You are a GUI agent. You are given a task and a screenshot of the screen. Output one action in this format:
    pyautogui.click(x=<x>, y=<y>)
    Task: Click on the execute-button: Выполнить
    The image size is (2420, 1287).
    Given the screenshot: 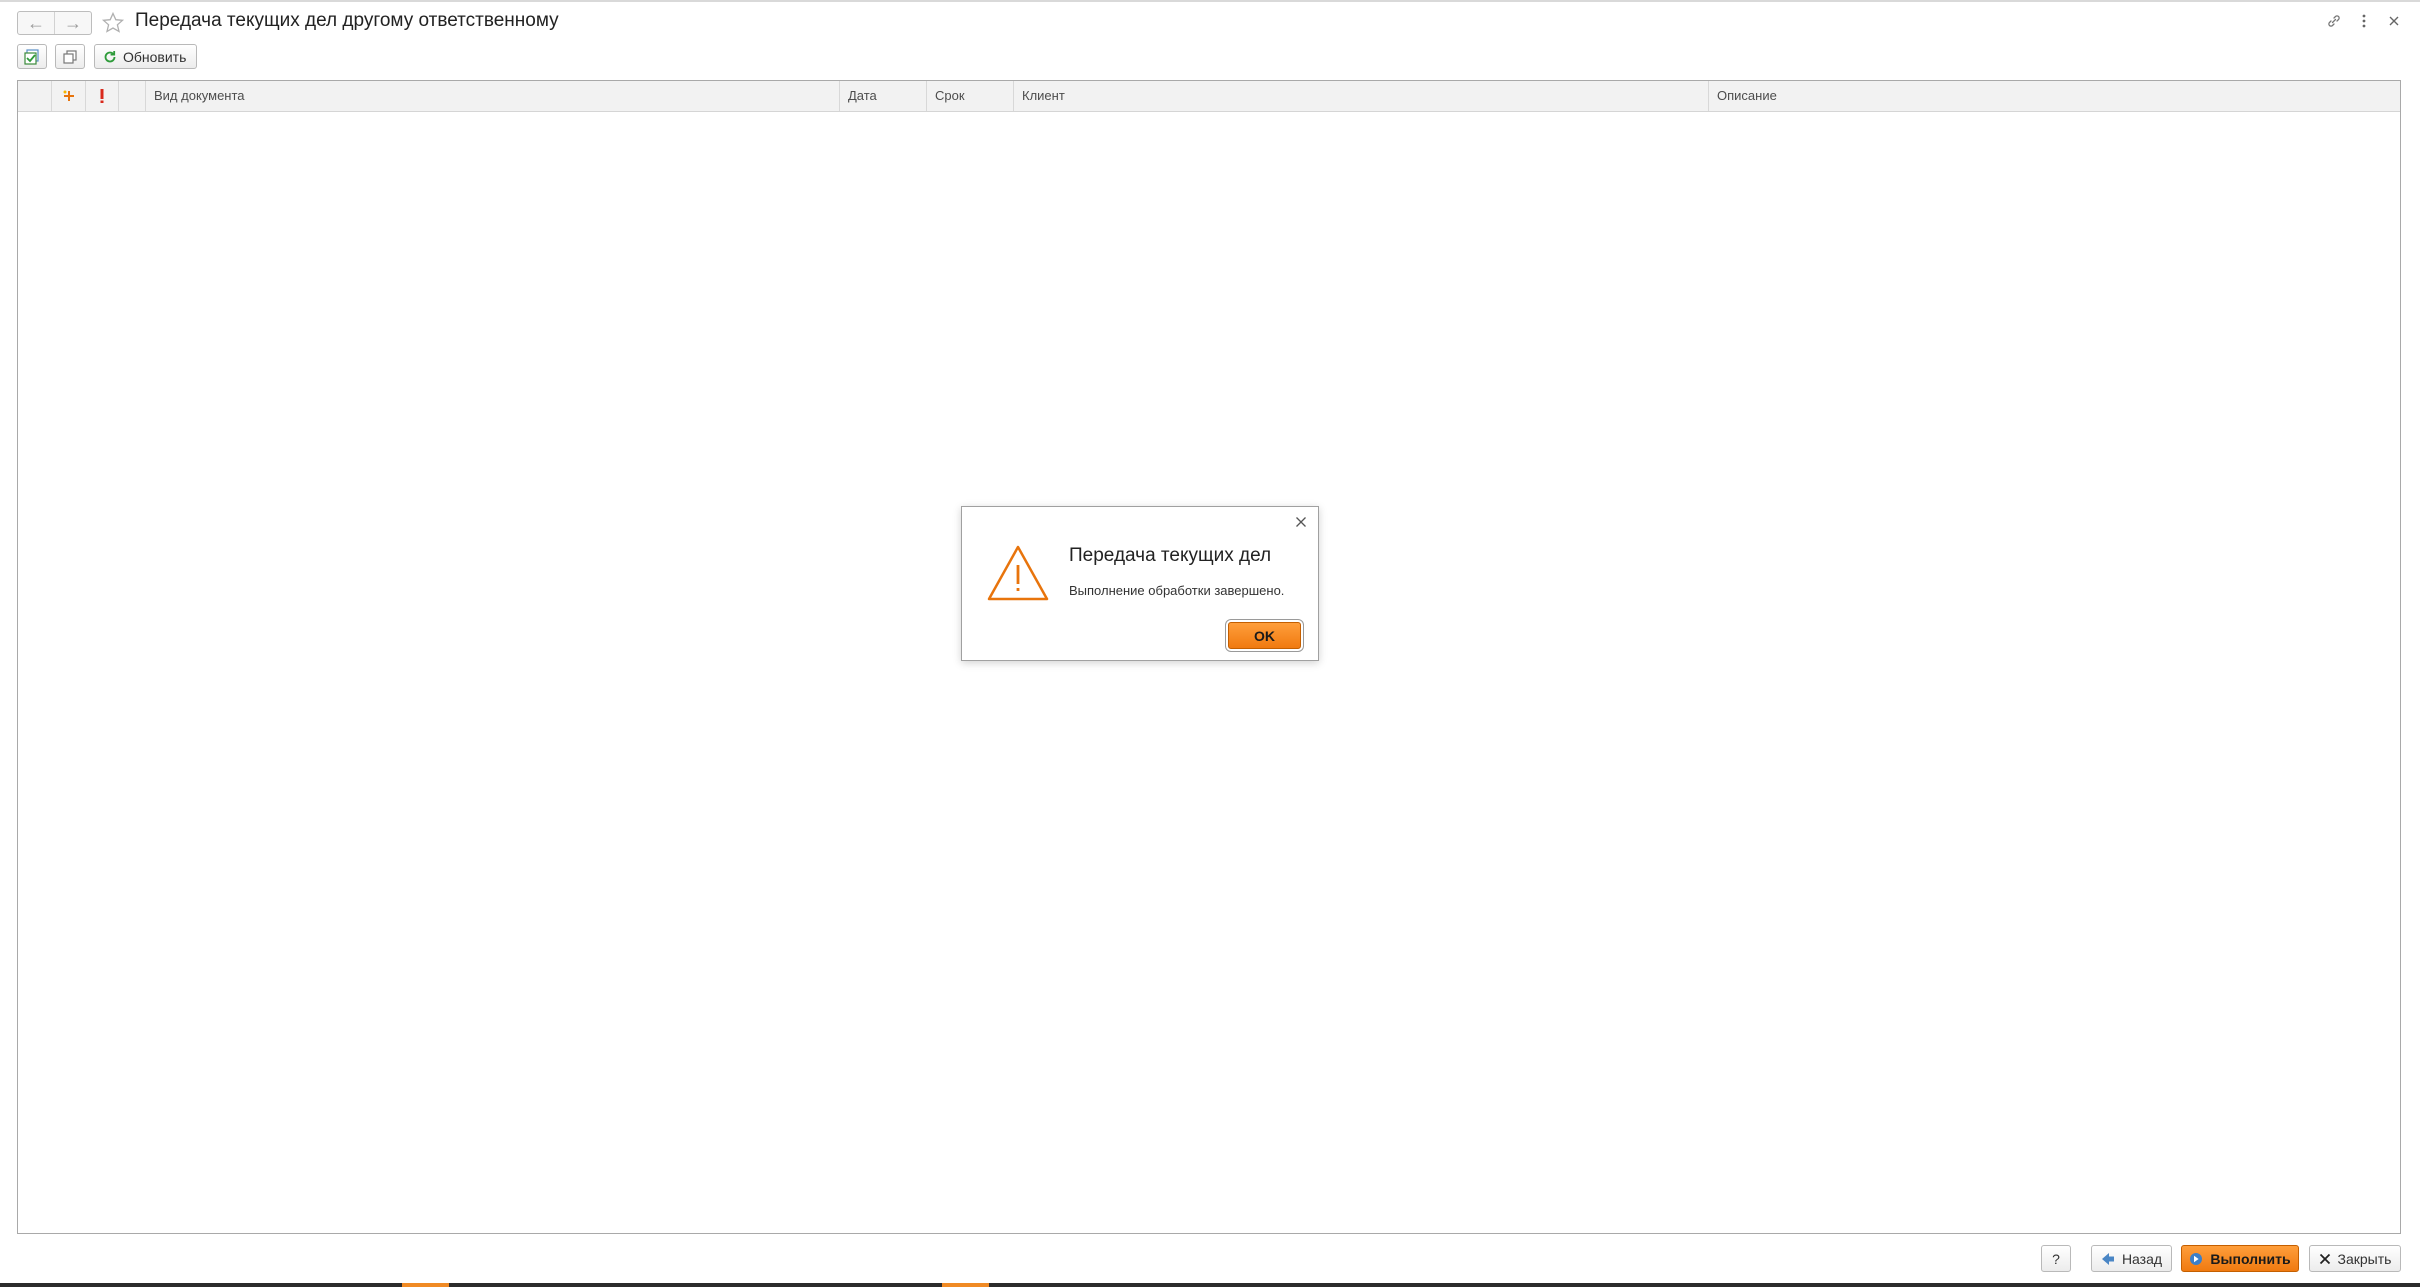 What is the action you would take?
    pyautogui.click(x=2240, y=1258)
    